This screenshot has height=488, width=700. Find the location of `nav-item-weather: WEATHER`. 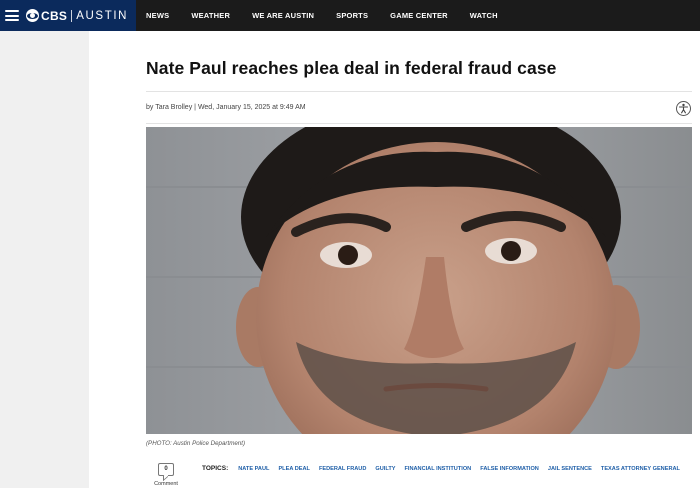

nav-item-weather: WEATHER is located at coordinates (210, 15).